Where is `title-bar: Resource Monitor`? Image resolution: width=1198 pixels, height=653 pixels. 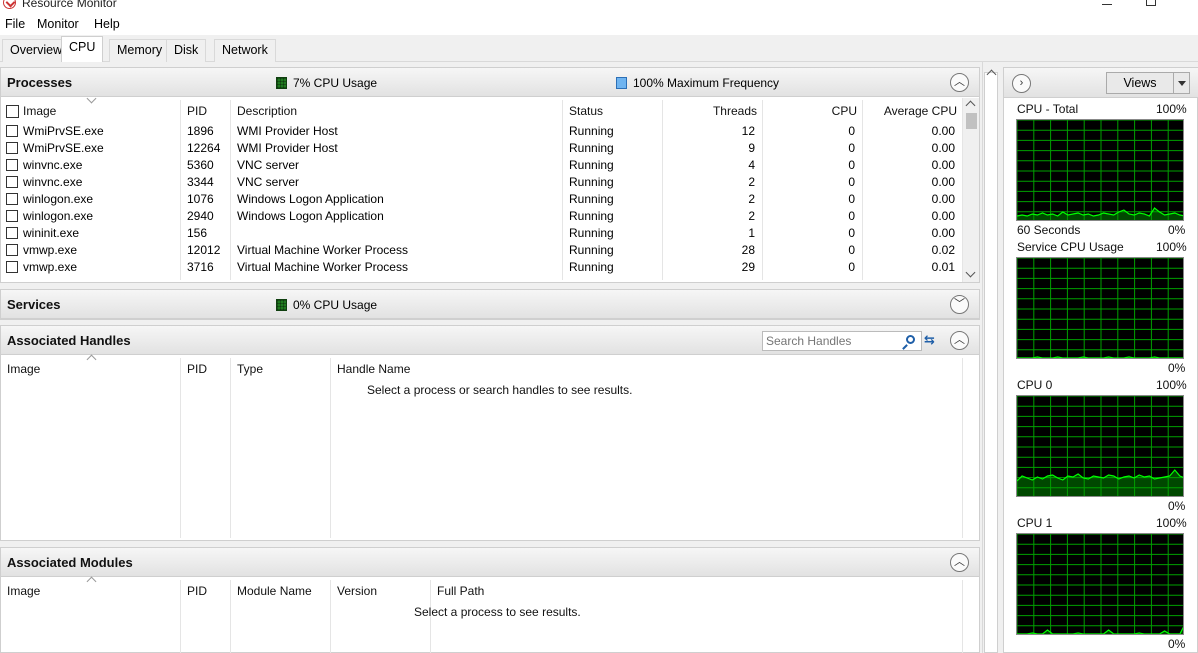 title-bar: Resource Monitor is located at coordinates (599, 6).